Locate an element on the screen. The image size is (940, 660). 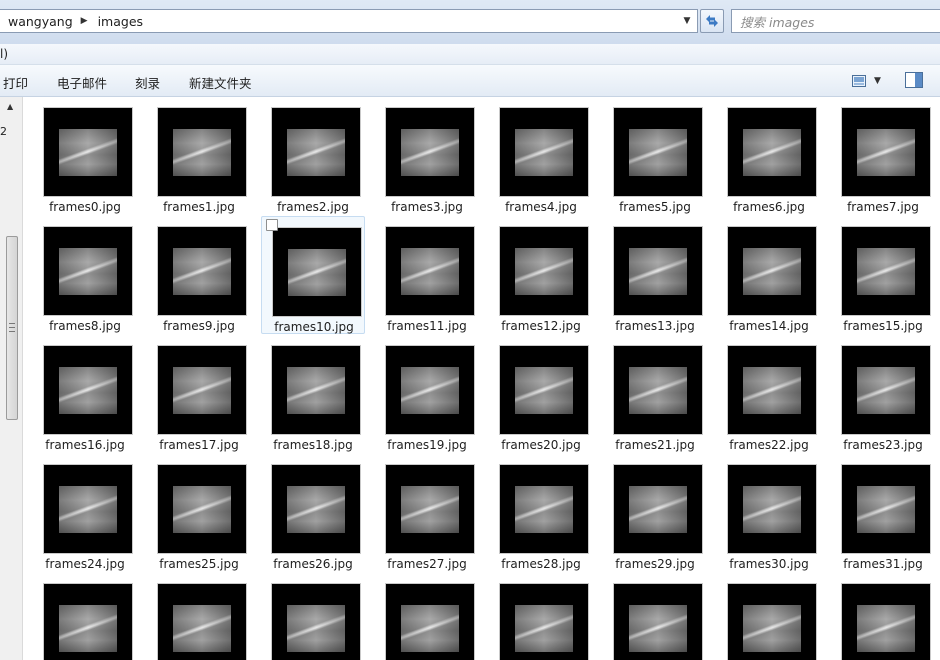
view-dropdown-icon: ▼ is located at coordinates (877, 81).